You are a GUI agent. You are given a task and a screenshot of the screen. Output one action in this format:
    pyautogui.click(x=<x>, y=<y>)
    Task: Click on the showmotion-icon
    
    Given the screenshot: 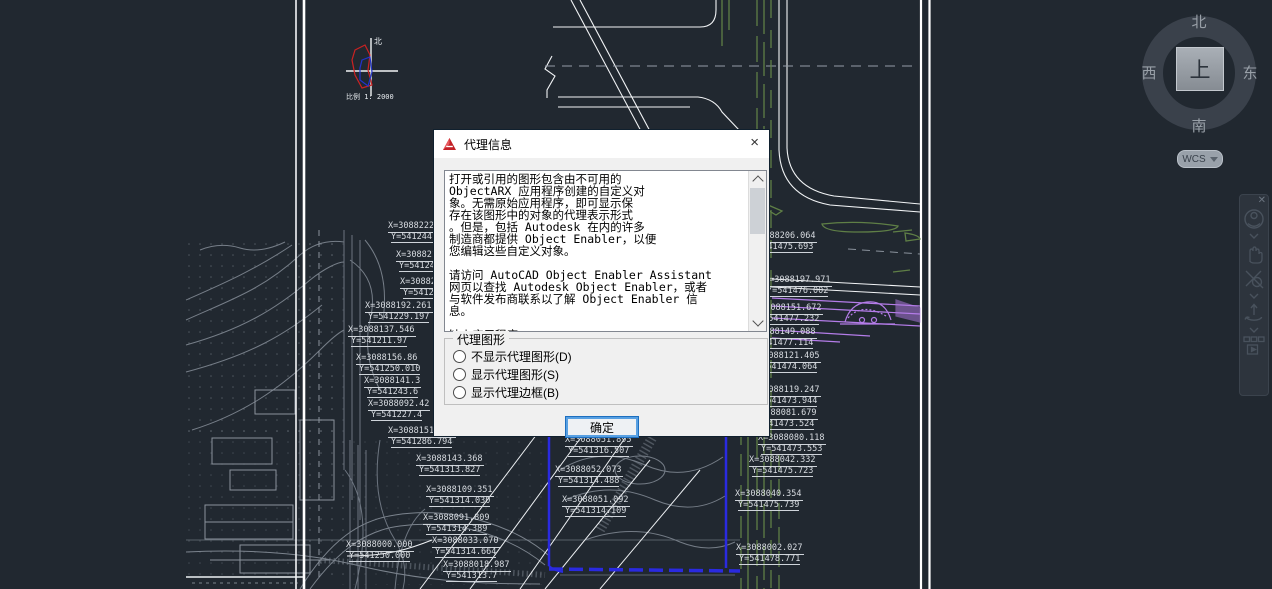 What is the action you would take?
    pyautogui.click(x=1254, y=346)
    